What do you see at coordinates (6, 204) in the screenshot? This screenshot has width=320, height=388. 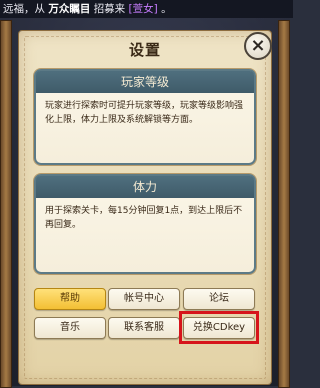 I see `left-frame-border` at bounding box center [6, 204].